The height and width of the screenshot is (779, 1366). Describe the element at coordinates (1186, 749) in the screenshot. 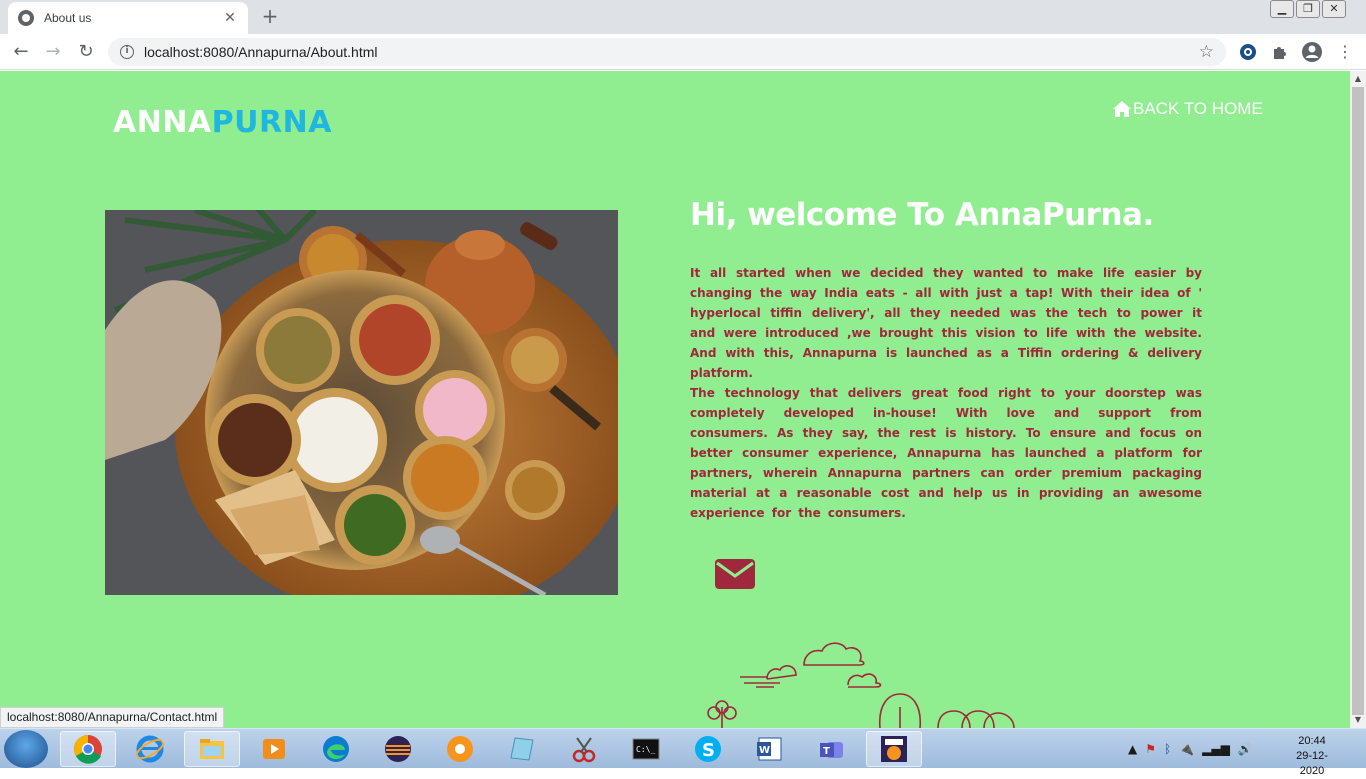

I see `power-plug-icon: 🔌` at that location.